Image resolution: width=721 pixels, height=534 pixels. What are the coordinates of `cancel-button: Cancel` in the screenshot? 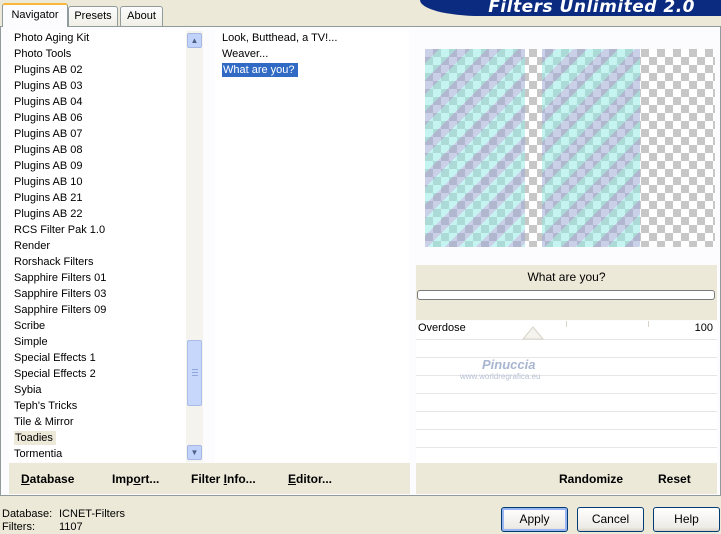 It's located at (610, 519).